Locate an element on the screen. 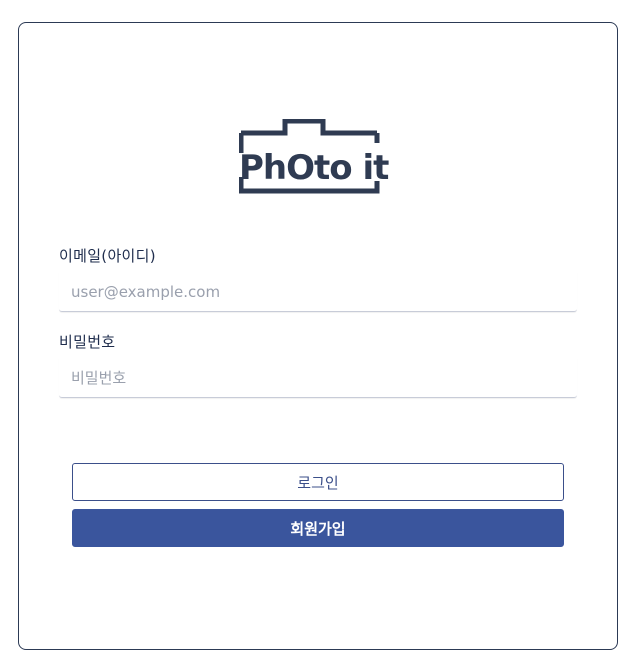 This screenshot has height=669, width=638. photo-it-logo: PhOto it is located at coordinates (314, 156).